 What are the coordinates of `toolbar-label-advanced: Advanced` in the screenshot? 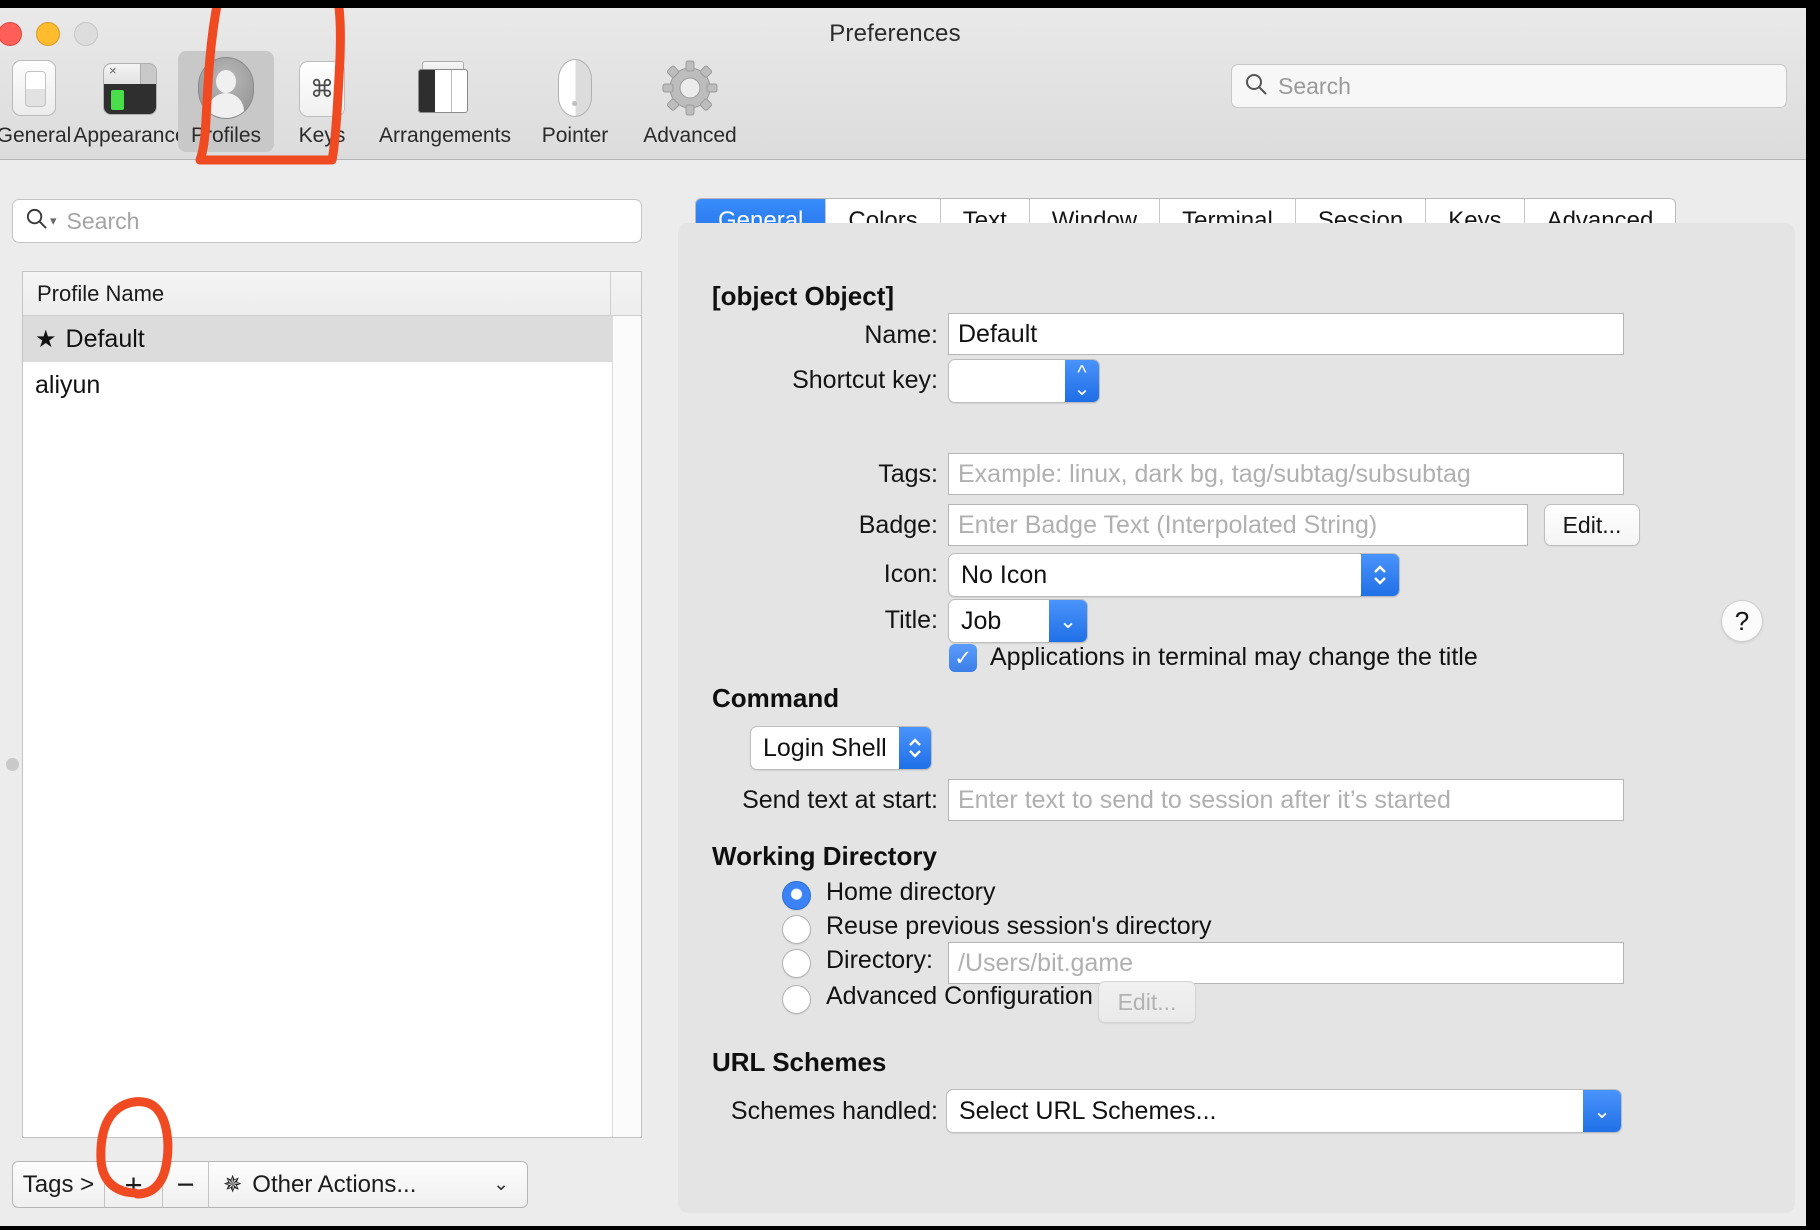 It's located at (690, 135).